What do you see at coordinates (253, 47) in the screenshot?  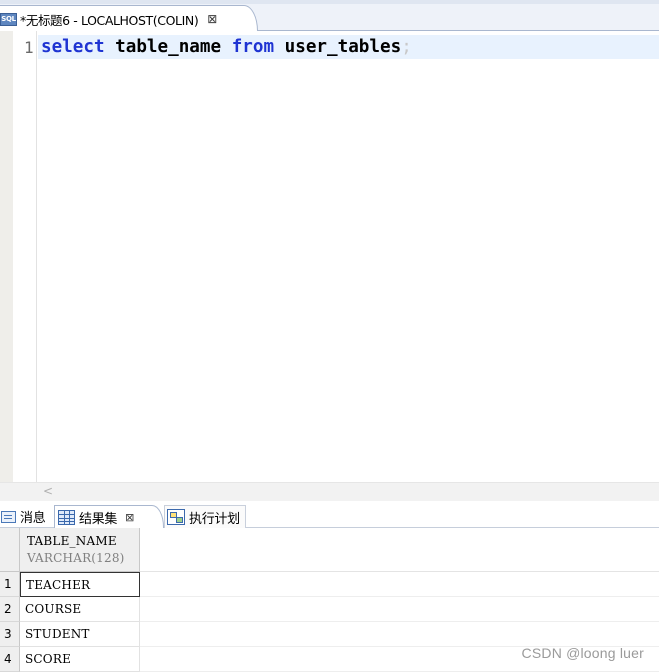 I see `keyword-from: from` at bounding box center [253, 47].